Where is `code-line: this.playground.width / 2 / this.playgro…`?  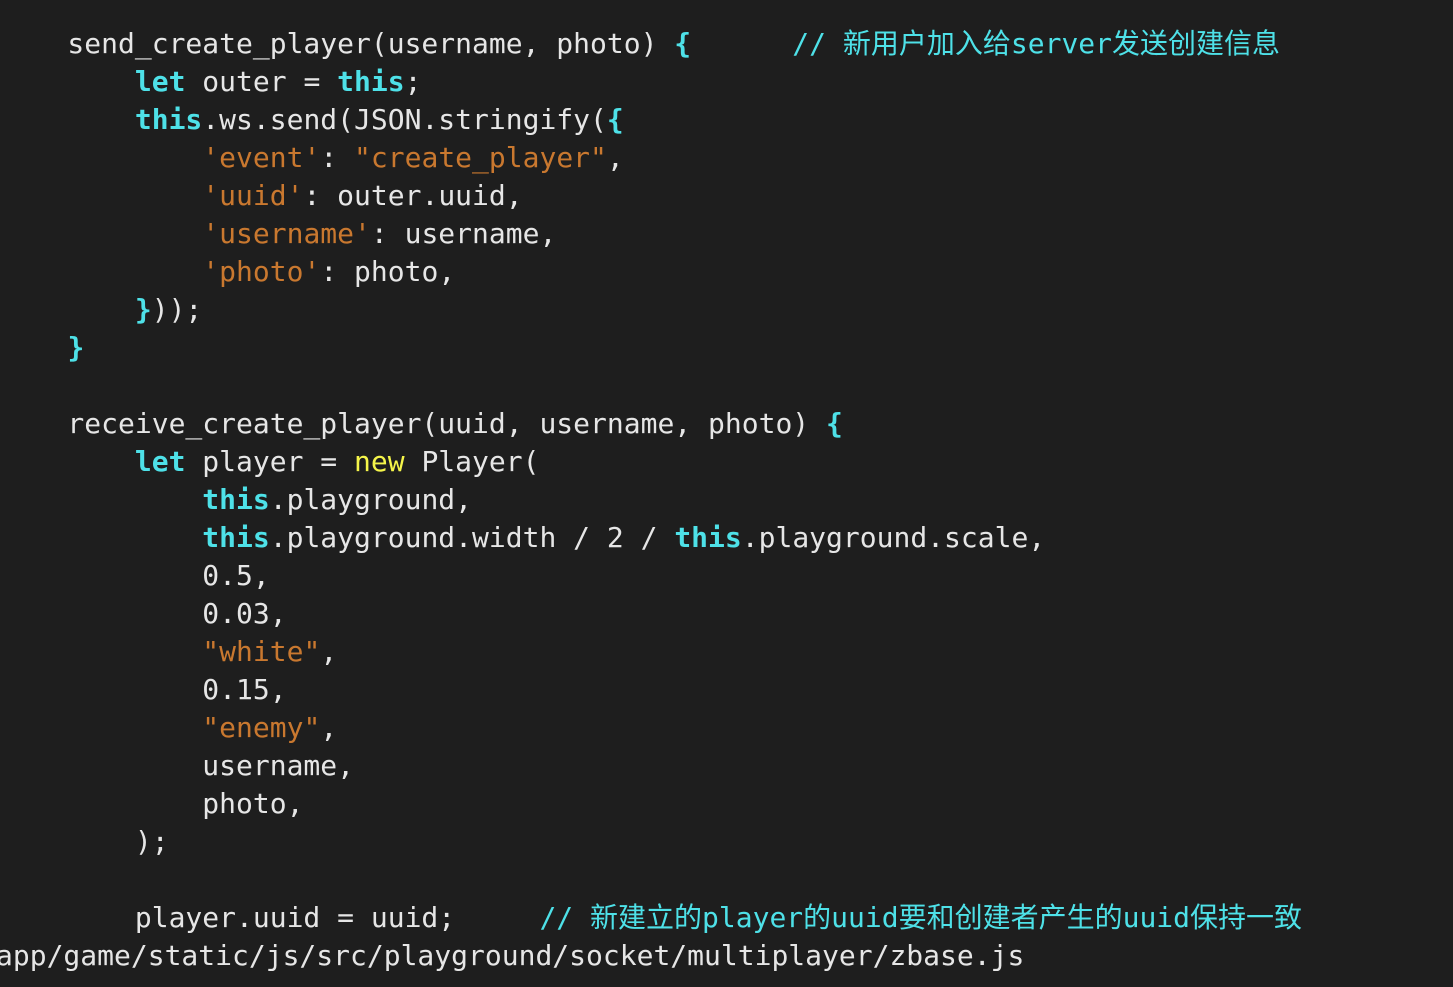
code-line: this.playground.width / 2 / this.playgro… is located at coordinates (522, 538).